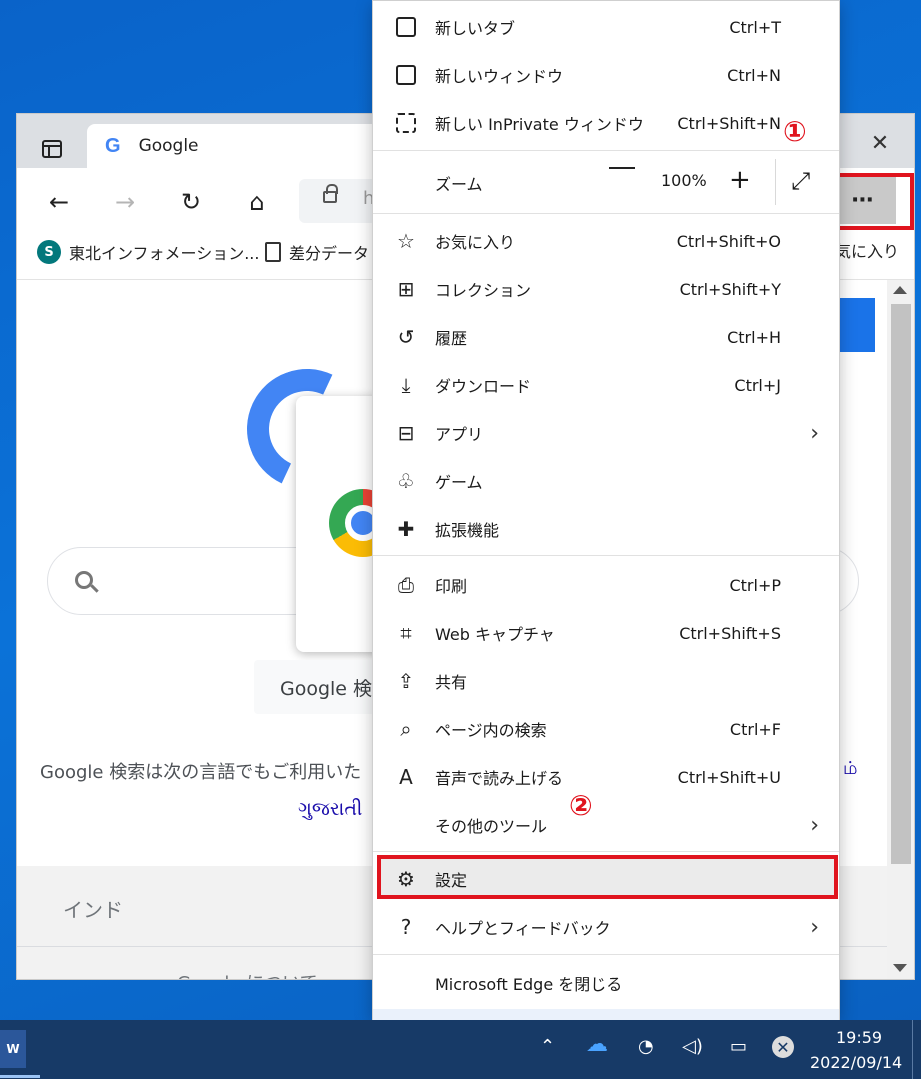 The image size is (921, 1079). I want to click on show-desktop-button, so click(912, 1049).